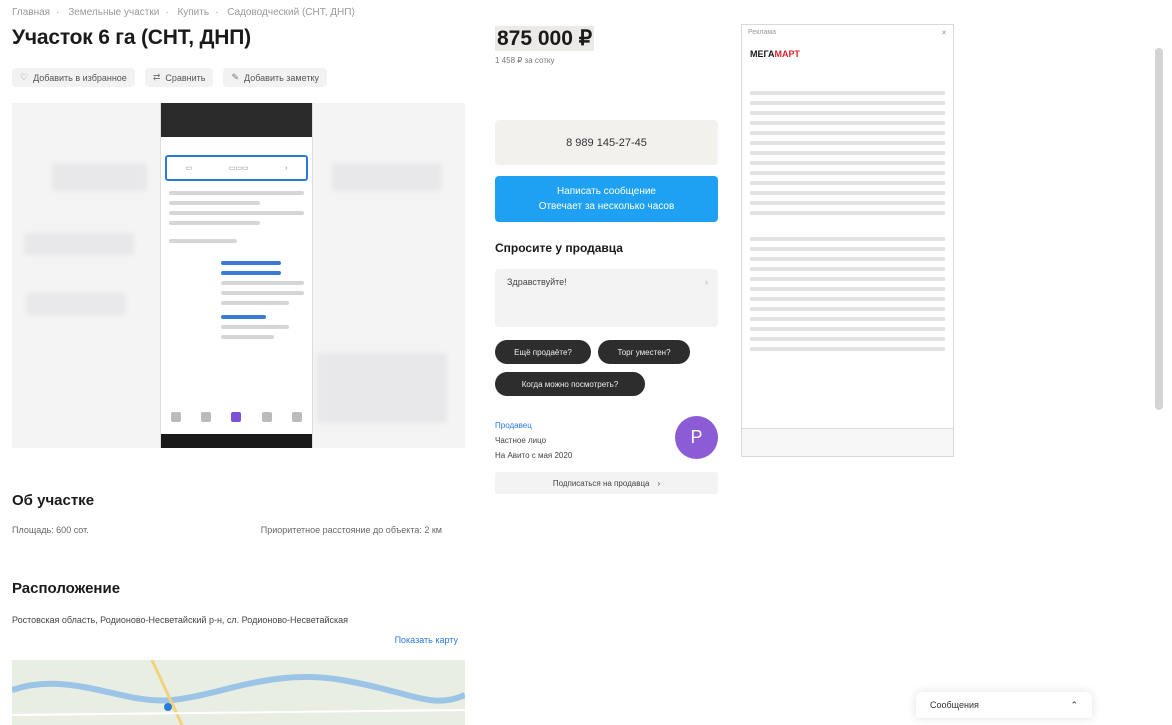  What do you see at coordinates (1004, 705) in the screenshot?
I see `messages-widget: Сообщения ⌃` at bounding box center [1004, 705].